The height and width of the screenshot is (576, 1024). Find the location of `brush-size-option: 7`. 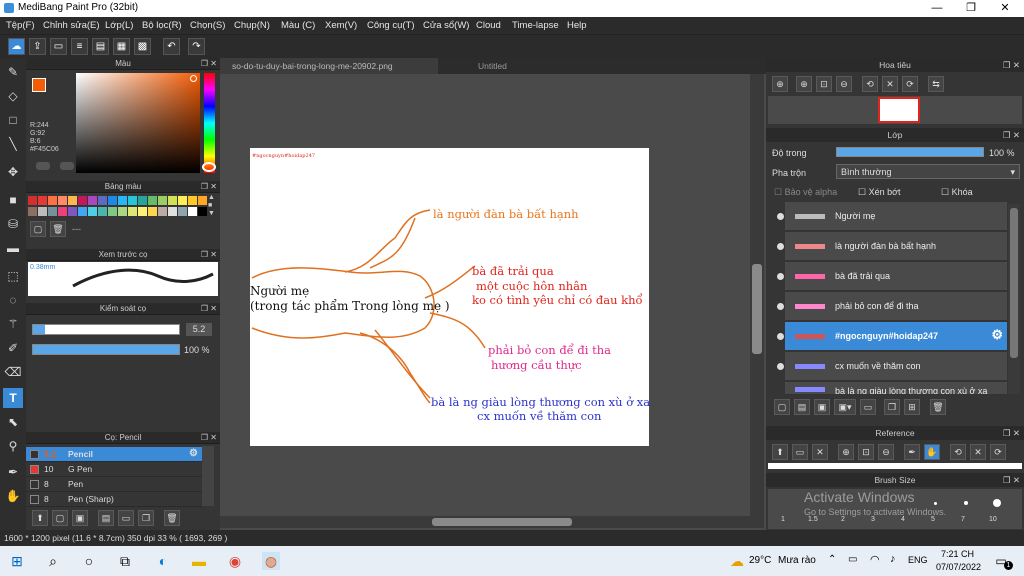

brush-size-option: 7 is located at coordinates (963, 519).